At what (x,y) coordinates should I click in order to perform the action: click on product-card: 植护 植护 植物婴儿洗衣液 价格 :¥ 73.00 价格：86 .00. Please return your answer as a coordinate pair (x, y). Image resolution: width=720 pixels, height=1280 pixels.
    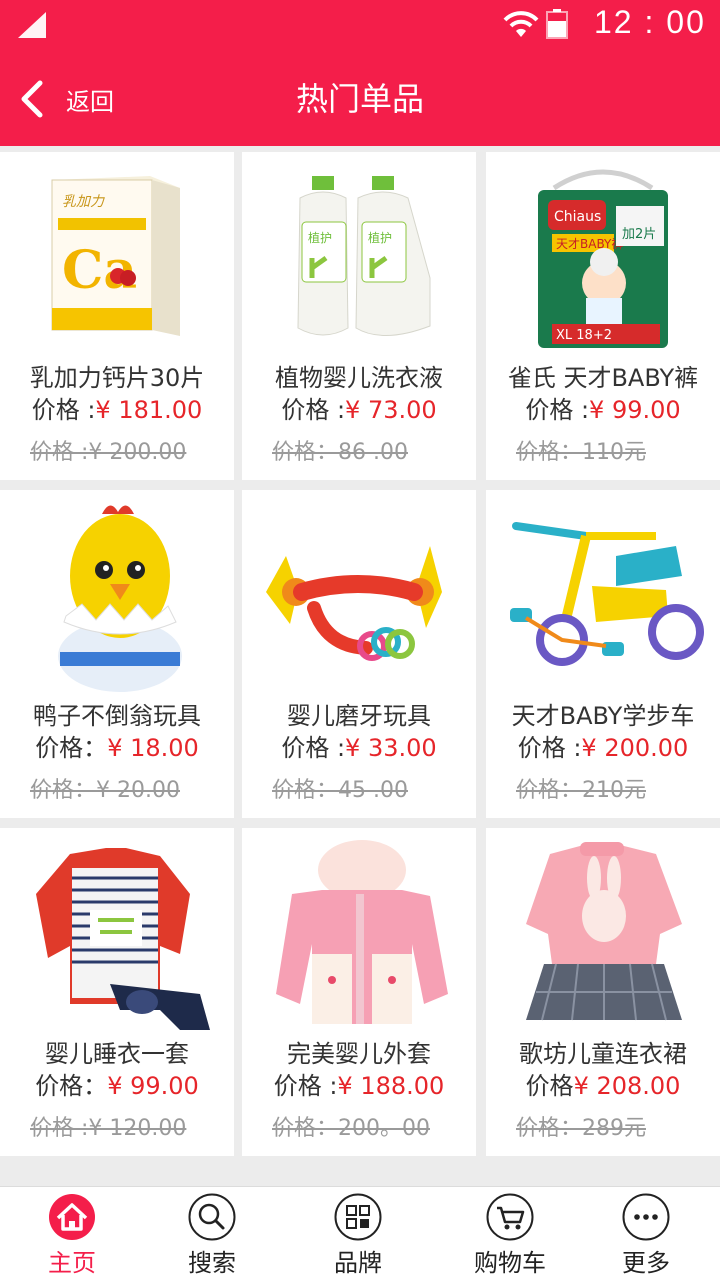
    Looking at the image, I should click on (359, 316).